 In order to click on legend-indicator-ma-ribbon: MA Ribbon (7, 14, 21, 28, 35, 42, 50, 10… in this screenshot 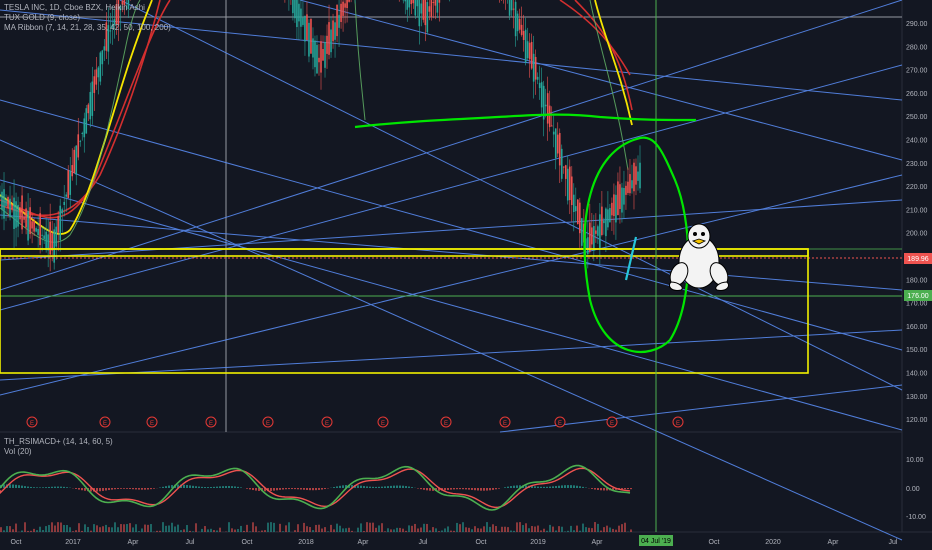, I will do `click(87, 27)`.